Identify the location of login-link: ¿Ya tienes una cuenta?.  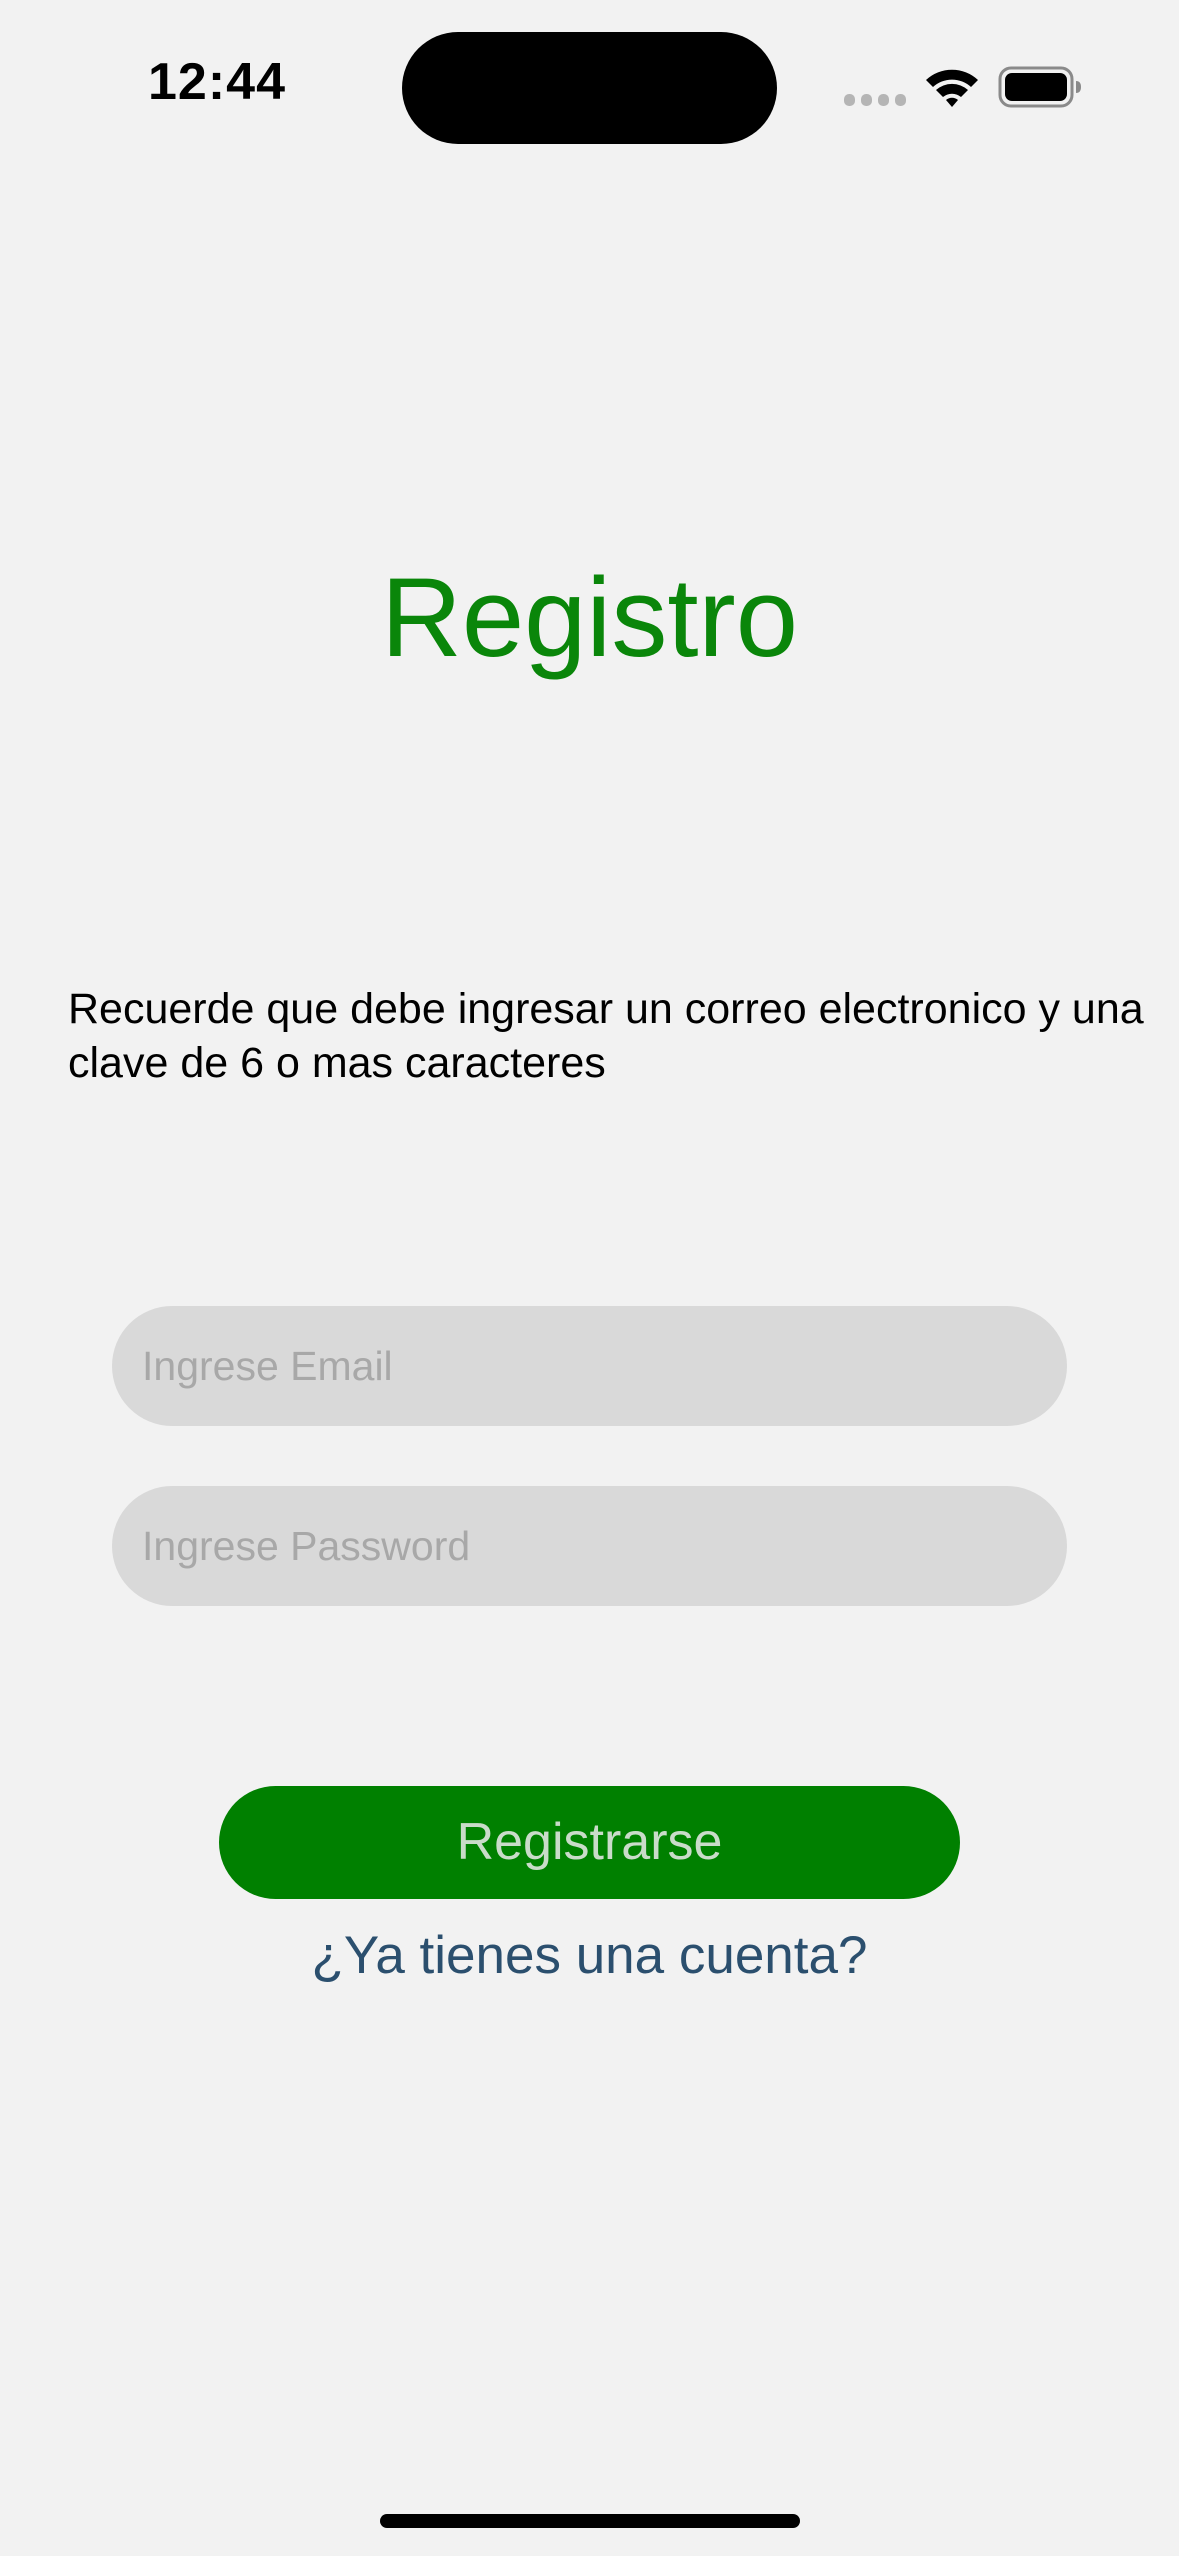
(589, 1956).